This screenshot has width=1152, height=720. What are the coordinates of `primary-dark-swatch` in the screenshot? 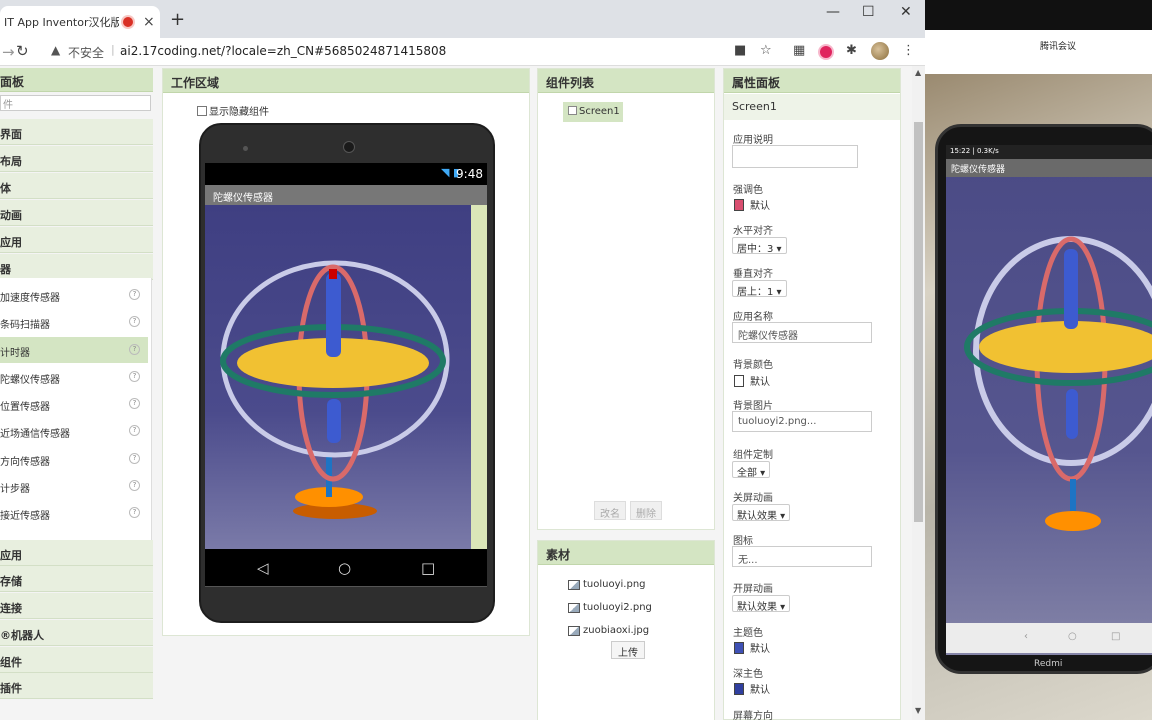 It's located at (739, 688).